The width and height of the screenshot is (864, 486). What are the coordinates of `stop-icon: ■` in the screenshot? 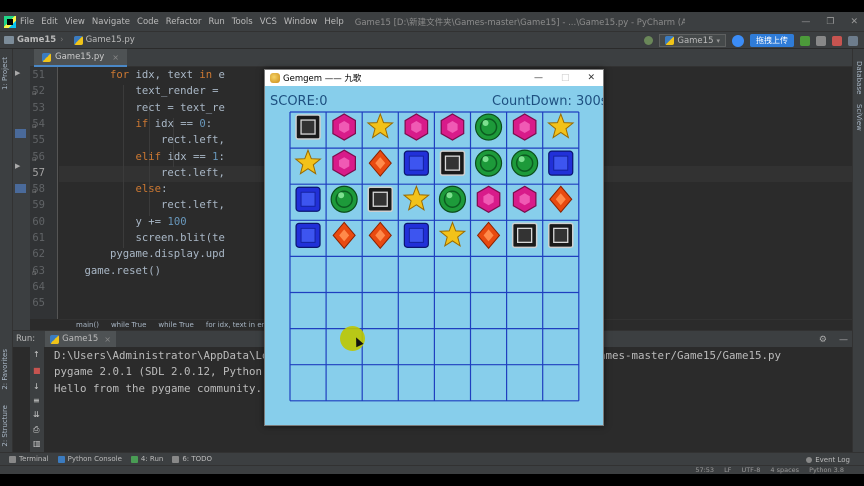 It's located at (37, 371).